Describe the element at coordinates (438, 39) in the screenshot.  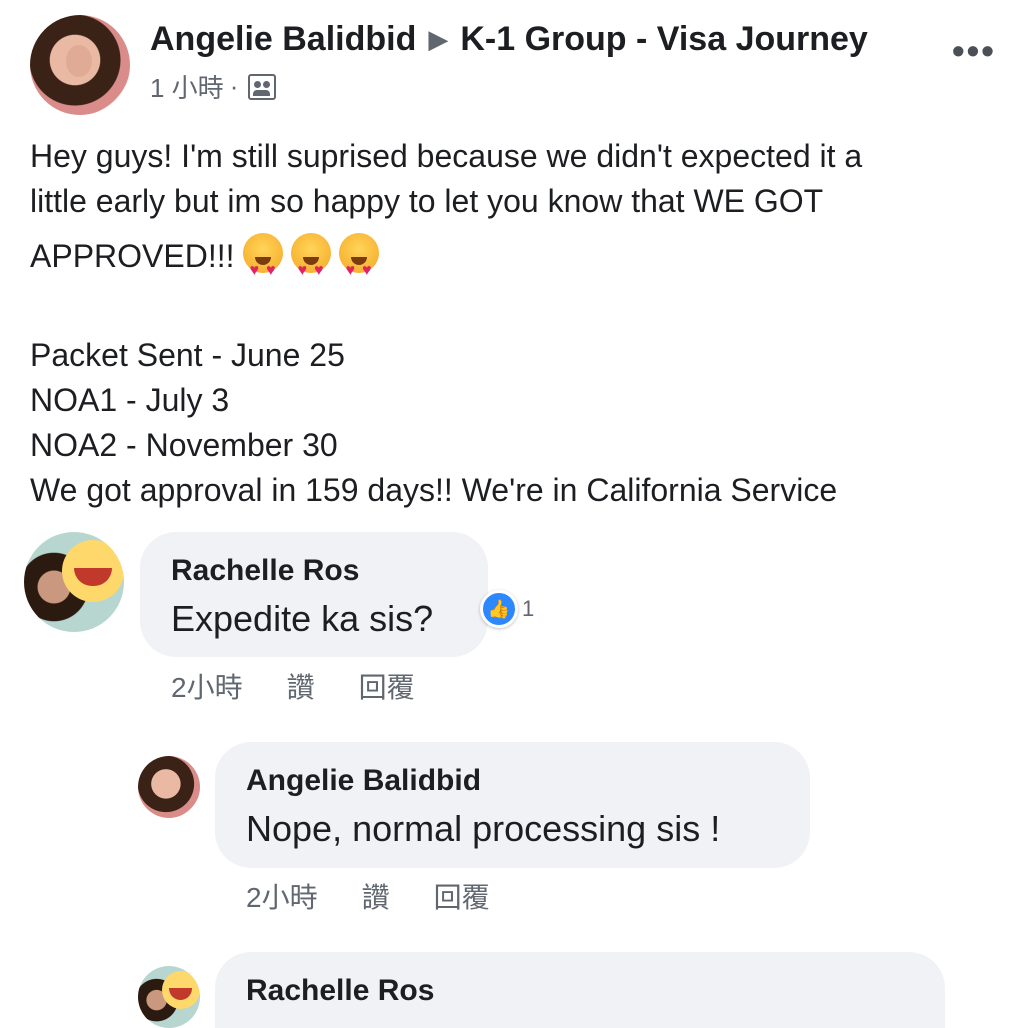
I see `arrow-right-icon: ▶` at that location.